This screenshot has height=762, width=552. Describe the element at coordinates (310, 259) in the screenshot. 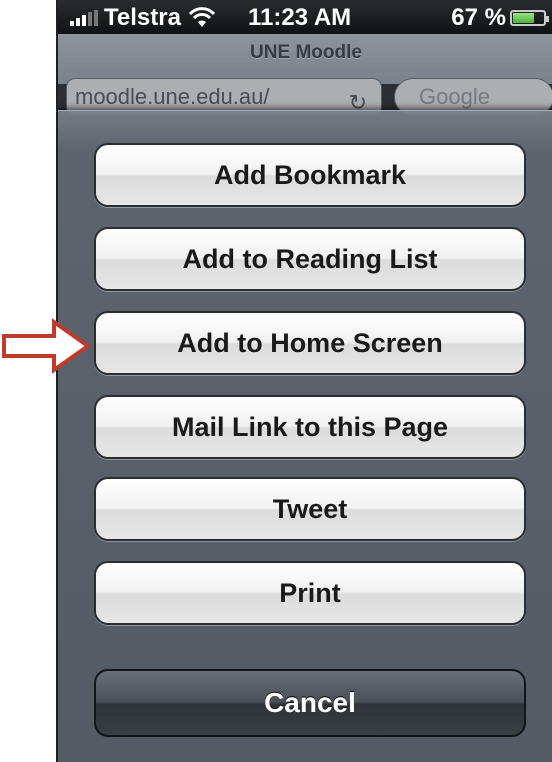

I see `add-to-reading-list-button: Add to Reading List` at that location.